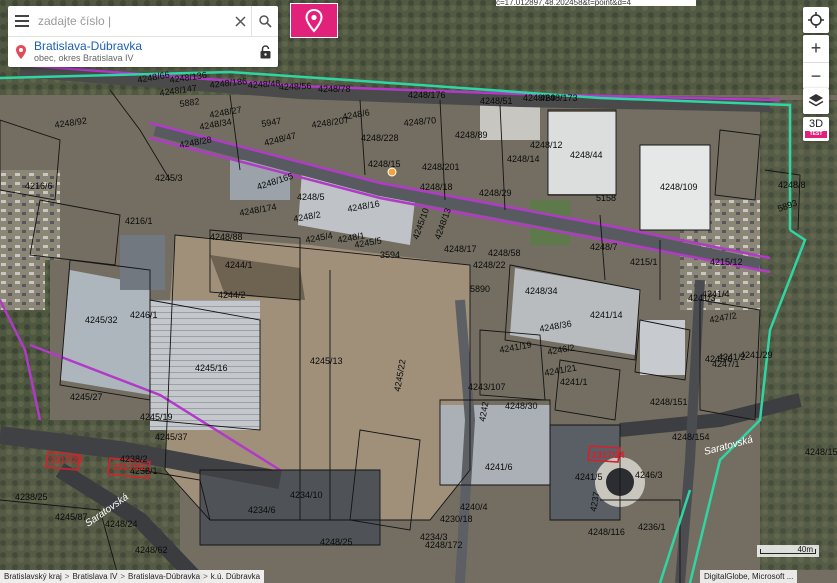  Describe the element at coordinates (33, 576) in the screenshot. I see `breadcrumb-region: Bratislavský kraj` at that location.